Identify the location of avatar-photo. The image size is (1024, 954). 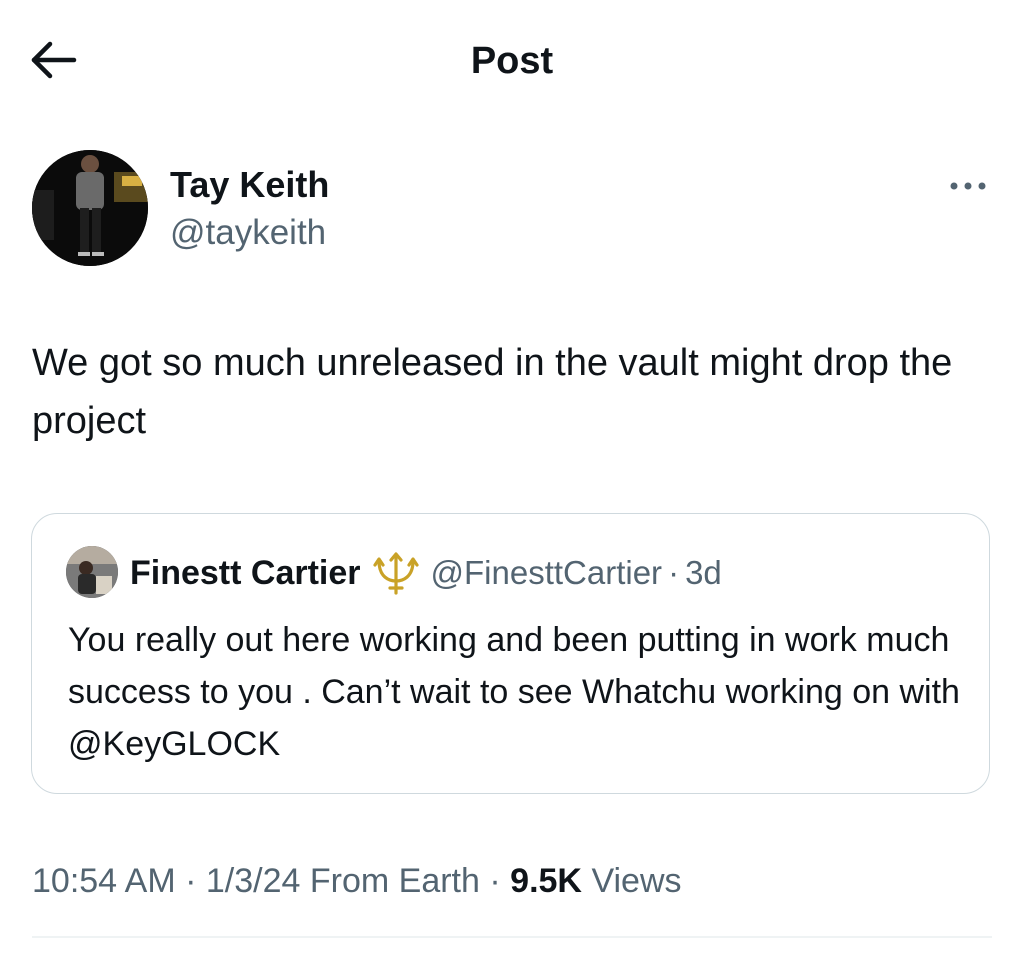
(90, 208).